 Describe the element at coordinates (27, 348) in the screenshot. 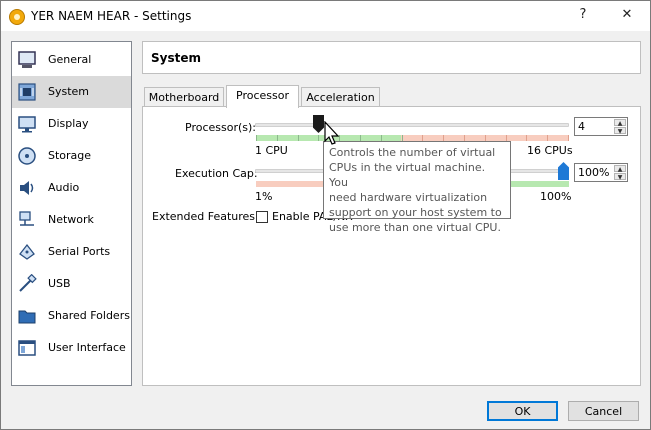

I see `user-interface-icon` at that location.